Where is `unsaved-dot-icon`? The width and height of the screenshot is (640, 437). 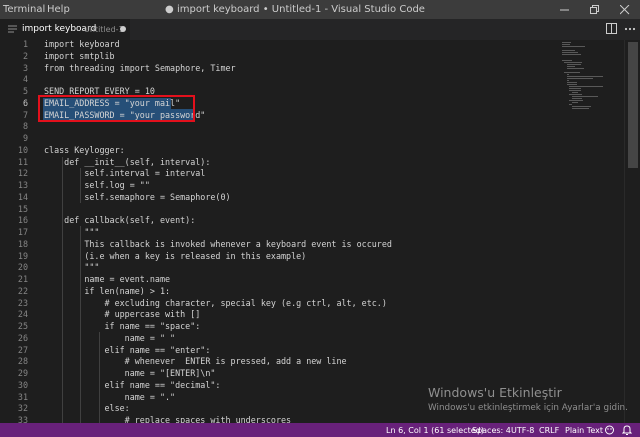 unsaved-dot-icon is located at coordinates (123, 29).